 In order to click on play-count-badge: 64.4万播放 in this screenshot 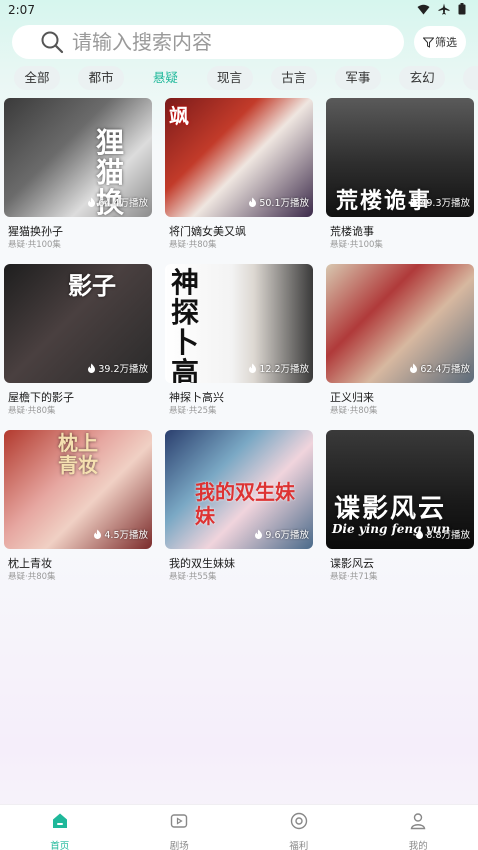, I will do `click(117, 202)`.